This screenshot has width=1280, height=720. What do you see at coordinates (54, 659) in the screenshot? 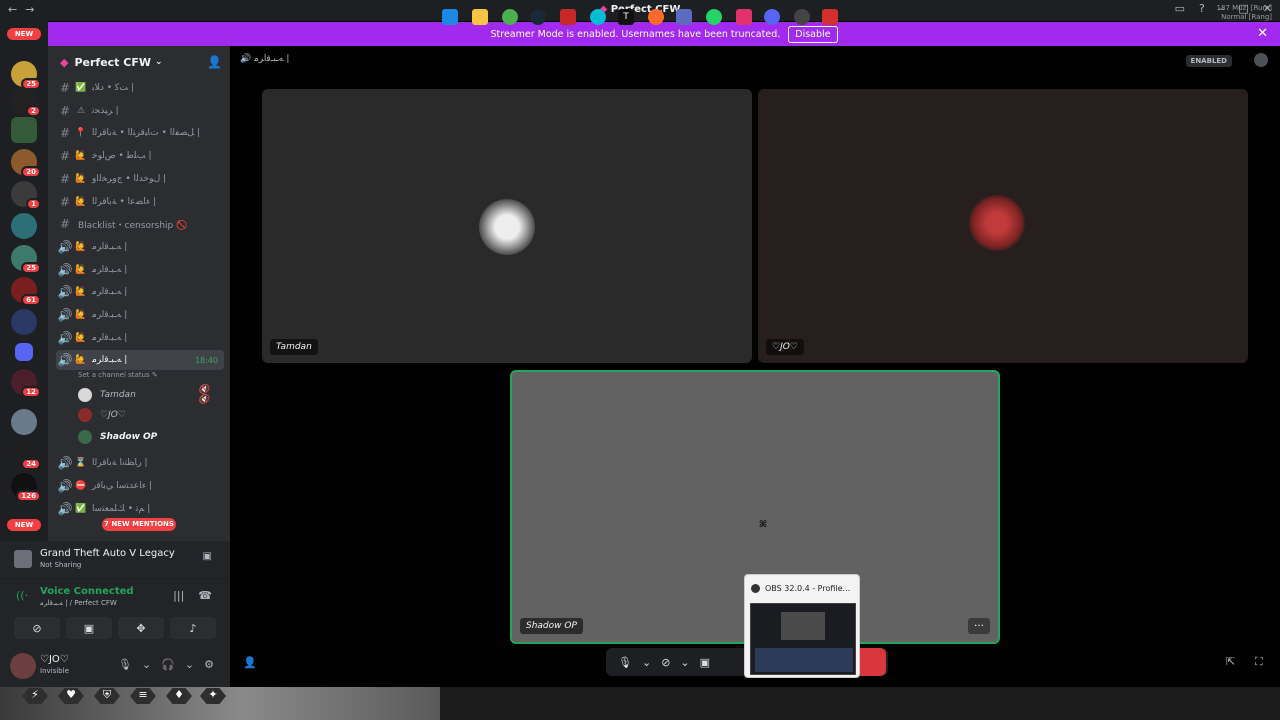
I see `username: ♡JO♡` at bounding box center [54, 659].